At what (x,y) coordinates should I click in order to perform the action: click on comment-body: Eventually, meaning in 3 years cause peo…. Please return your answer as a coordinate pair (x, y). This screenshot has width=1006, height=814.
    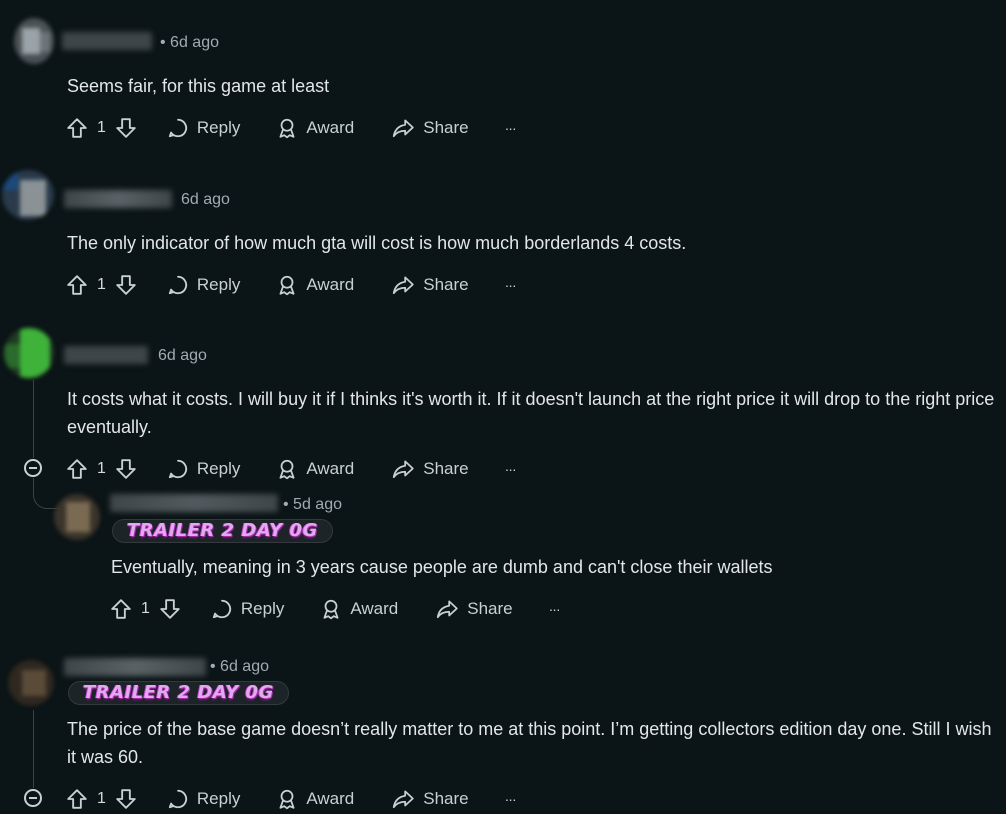
    Looking at the image, I should click on (442, 567).